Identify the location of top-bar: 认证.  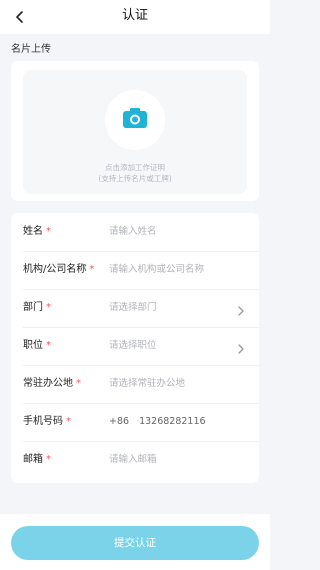
(135, 17).